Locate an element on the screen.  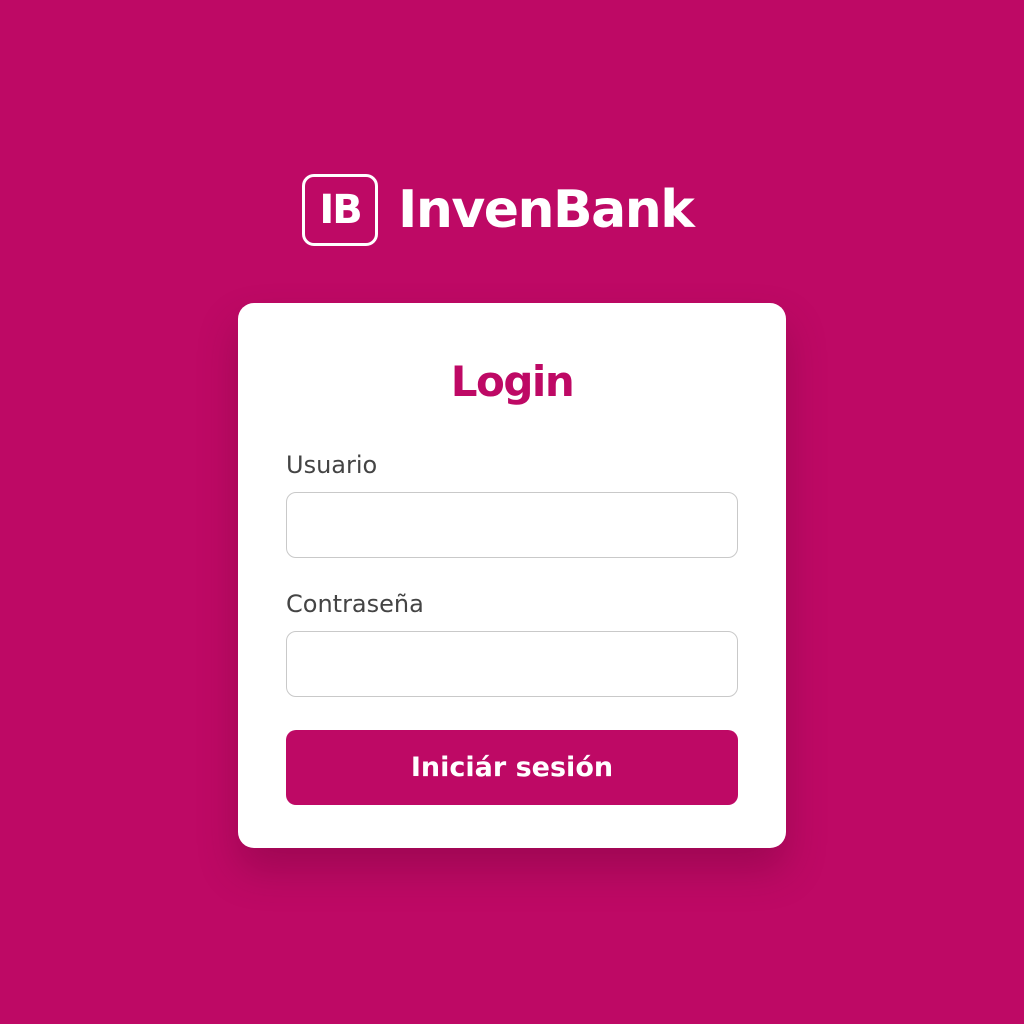
password-label: Contraseña is located at coordinates (355, 604).